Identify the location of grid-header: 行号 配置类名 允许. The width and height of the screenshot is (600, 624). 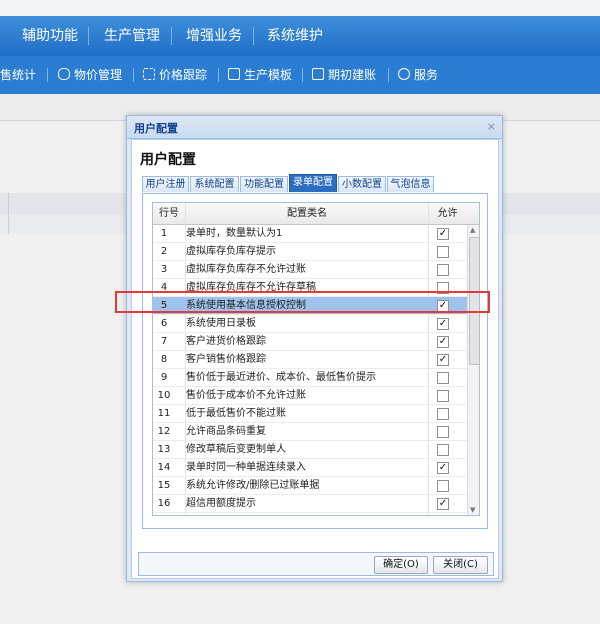
(316, 214).